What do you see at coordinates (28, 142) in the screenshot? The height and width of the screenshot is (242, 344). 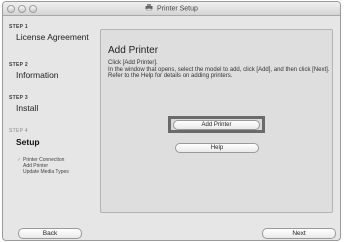 I see `step-4-title: Setup` at bounding box center [28, 142].